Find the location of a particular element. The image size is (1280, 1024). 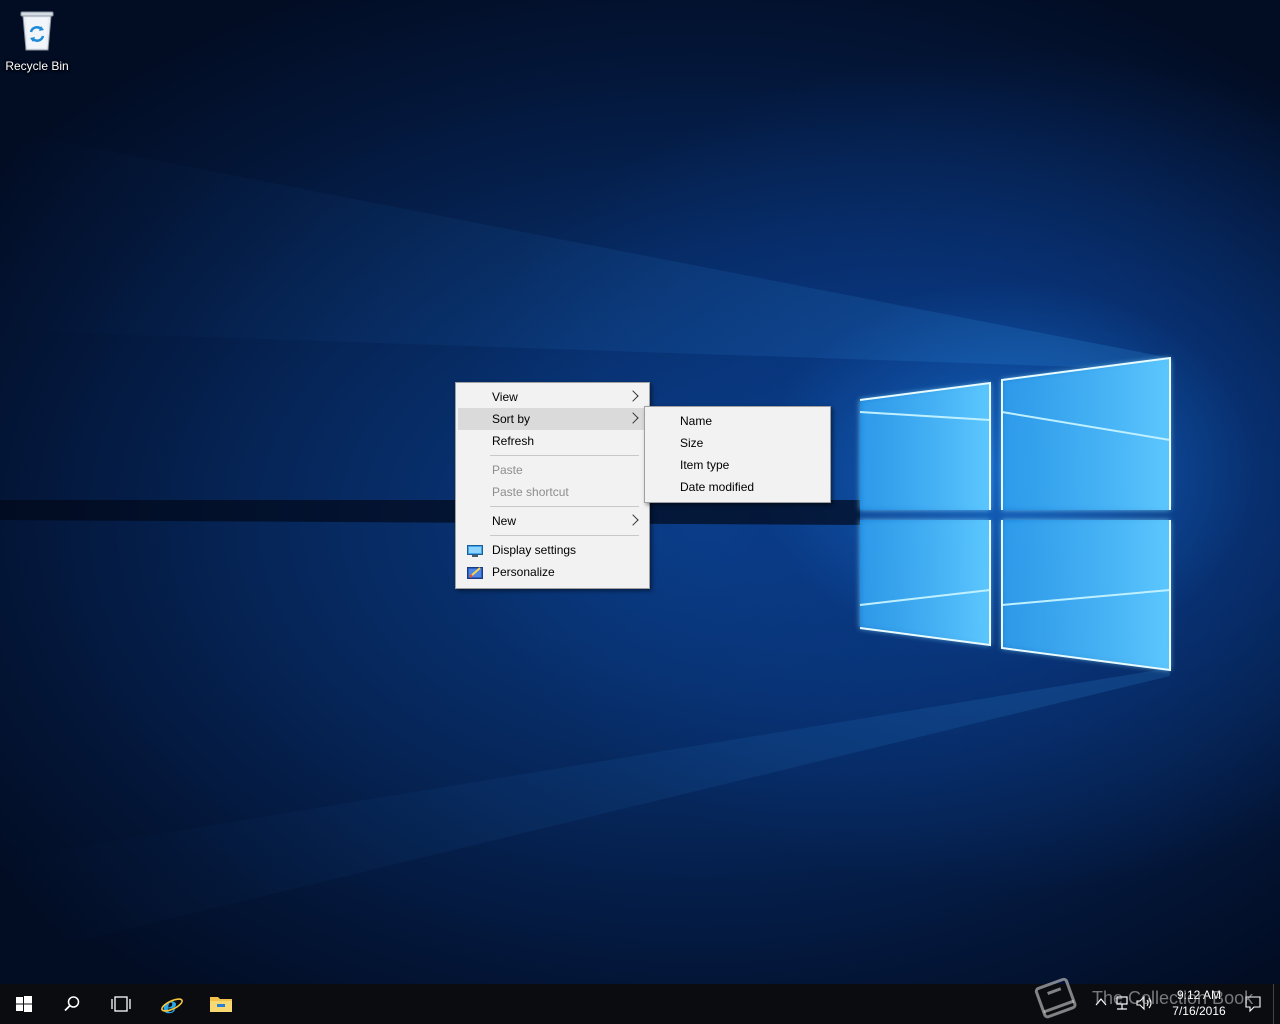

sort-option-item-type: Item type is located at coordinates (737, 465).